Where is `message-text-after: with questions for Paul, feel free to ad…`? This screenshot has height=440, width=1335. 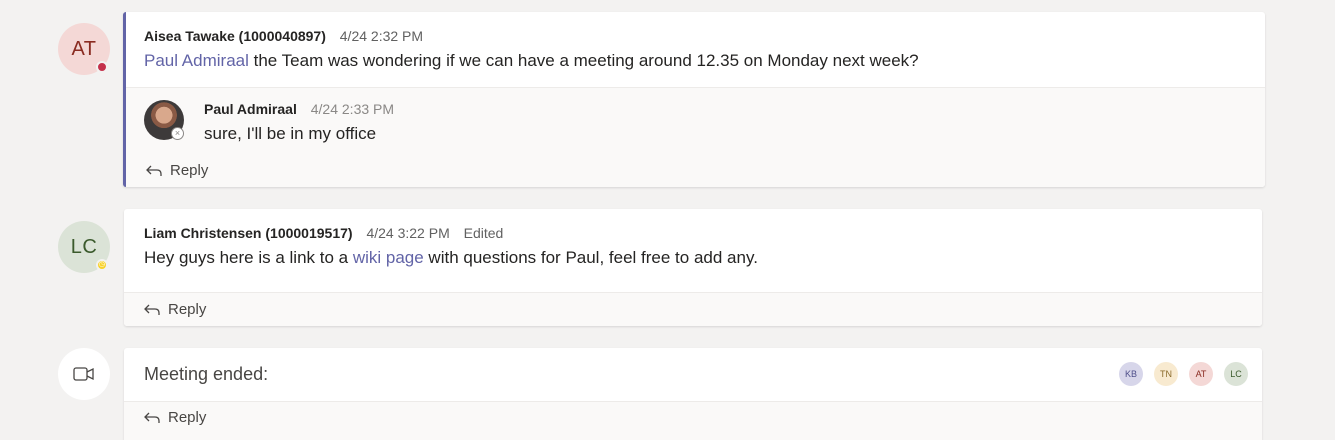
message-text-after: with questions for Paul, feel free to ad… is located at coordinates (590, 257).